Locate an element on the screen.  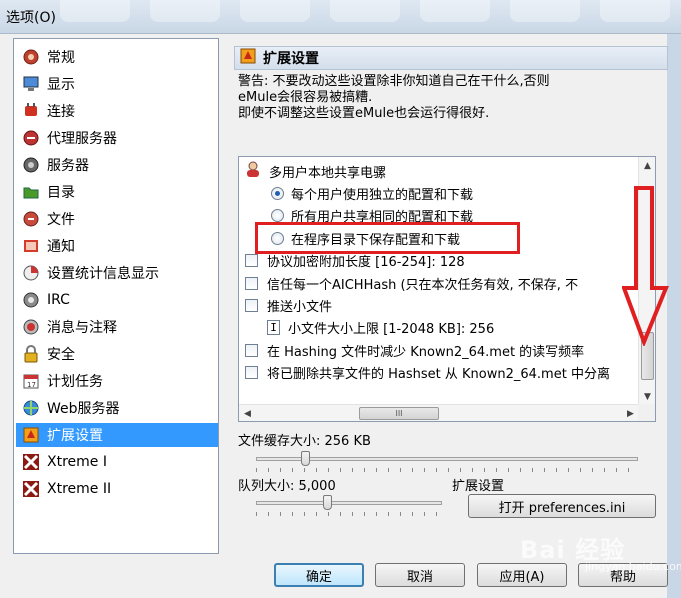
sidebar-item-statistics: 设置统计信息显示 is located at coordinates (117, 273).